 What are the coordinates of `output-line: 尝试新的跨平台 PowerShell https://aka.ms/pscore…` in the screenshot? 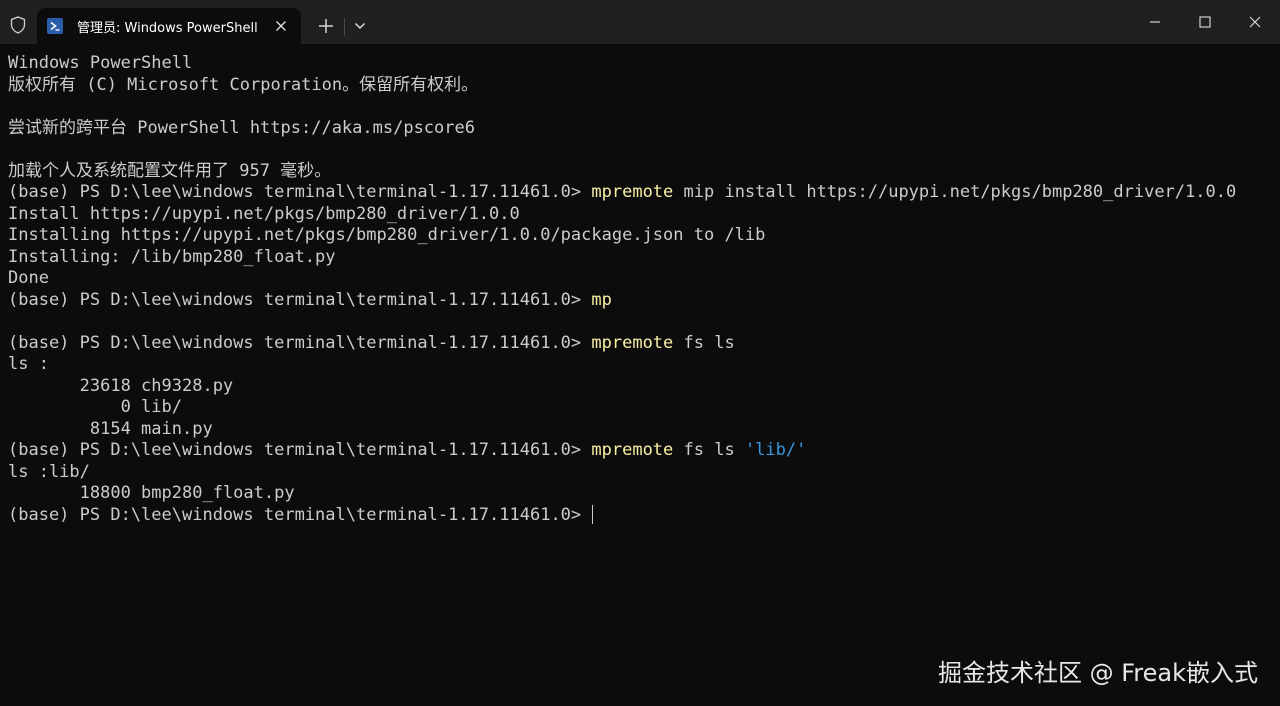 It's located at (241, 127).